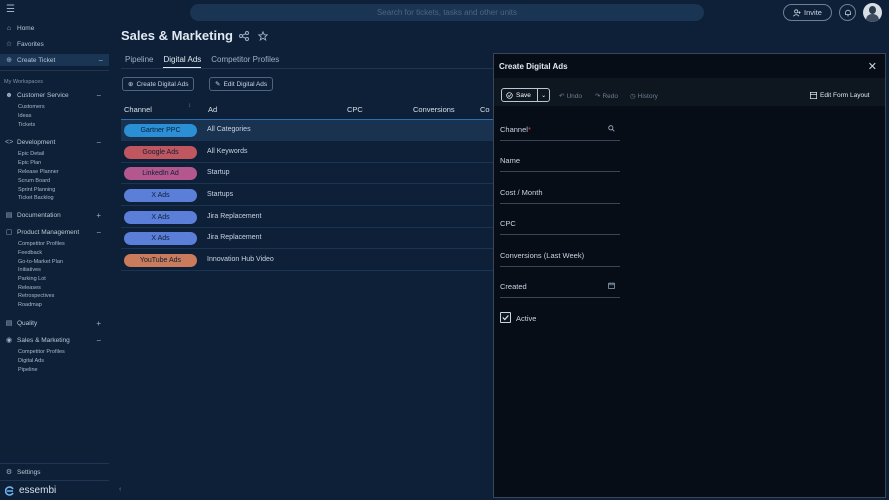 The height and width of the screenshot is (500, 889). What do you see at coordinates (56, 142) in the screenshot?
I see `sidebar-item-development: <> Development −` at bounding box center [56, 142].